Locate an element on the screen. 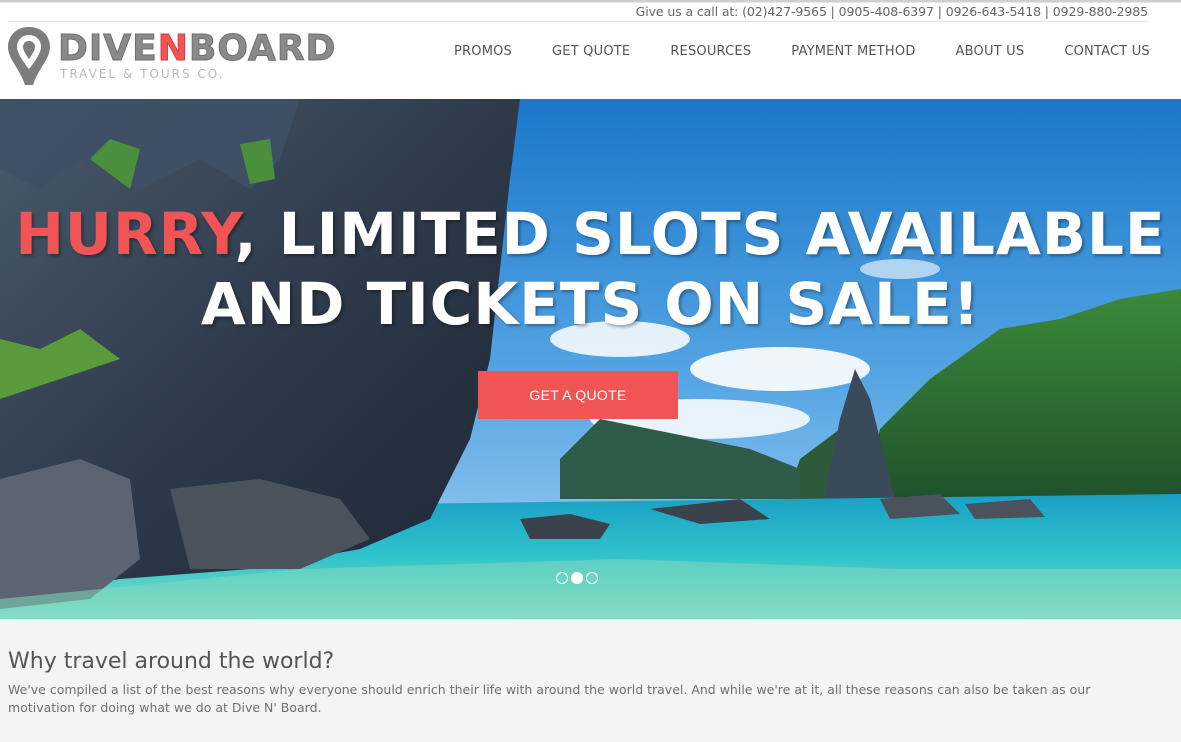 The image size is (1181, 742). nav-about-us: ABOUT US is located at coordinates (990, 51).